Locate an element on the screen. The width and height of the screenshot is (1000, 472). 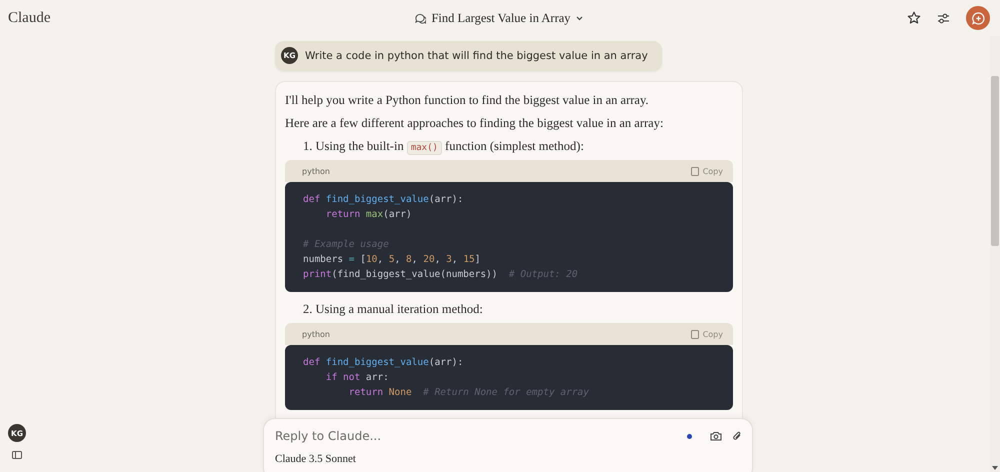
star-button is located at coordinates (914, 18).